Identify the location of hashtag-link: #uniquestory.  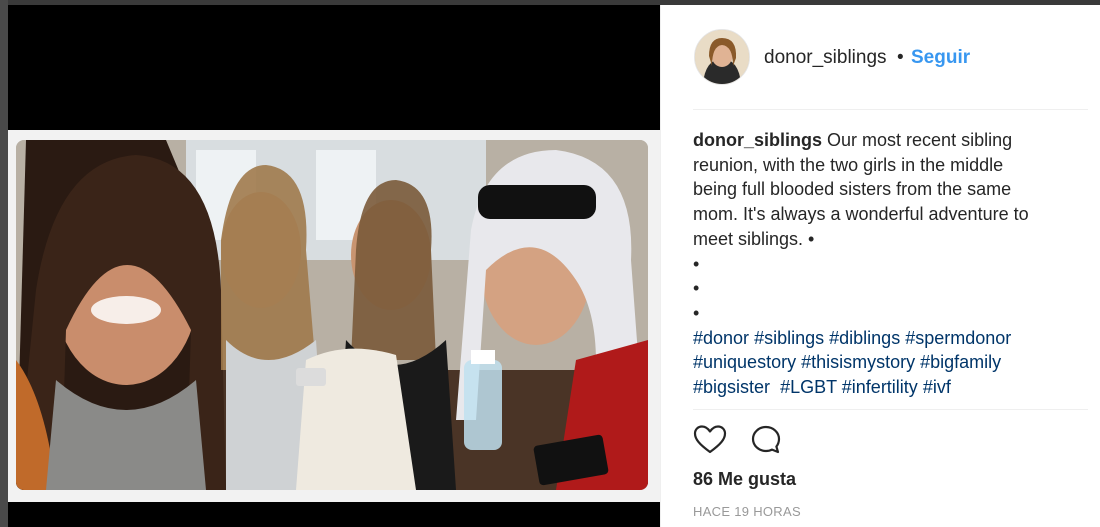
(744, 362).